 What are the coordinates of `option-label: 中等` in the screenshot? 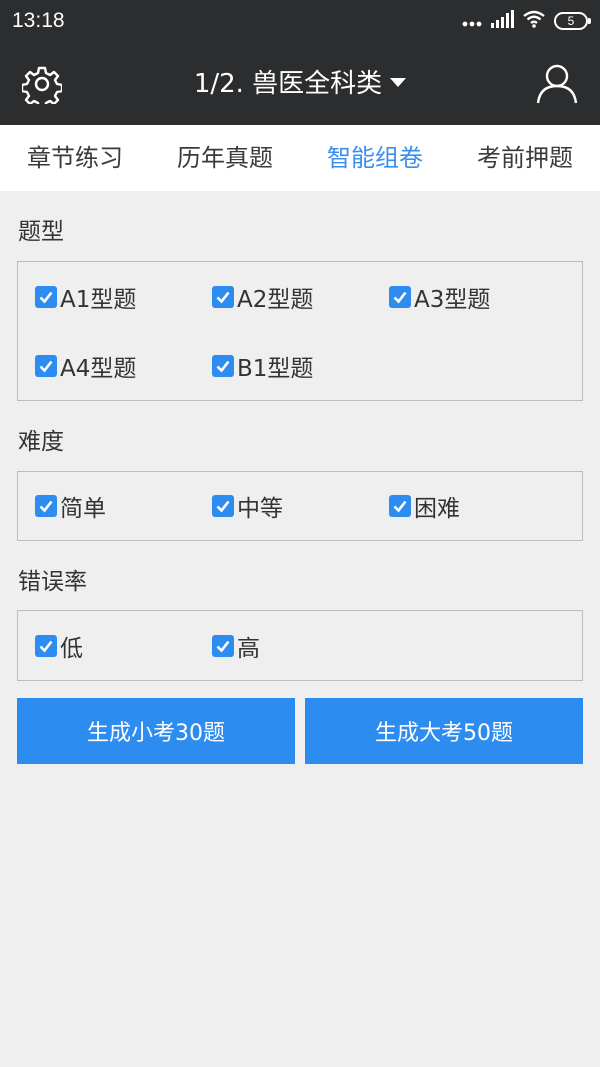 It's located at (260, 509).